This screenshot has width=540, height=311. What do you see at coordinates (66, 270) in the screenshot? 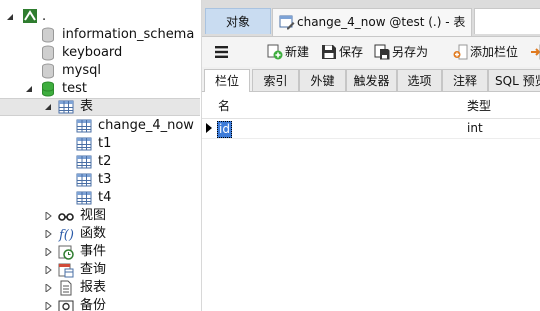
I see `query-icon` at bounding box center [66, 270].